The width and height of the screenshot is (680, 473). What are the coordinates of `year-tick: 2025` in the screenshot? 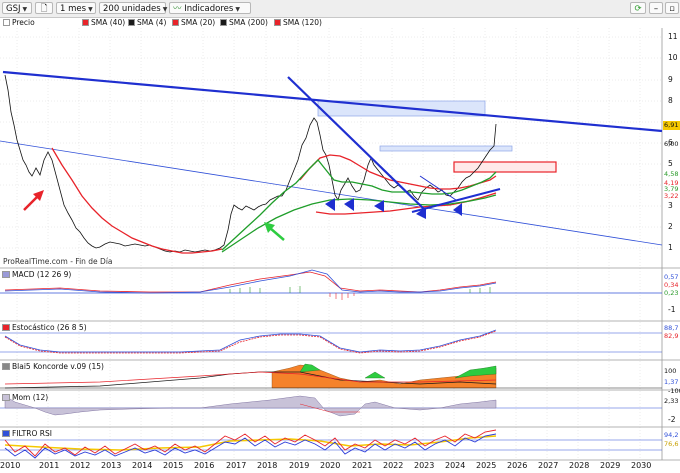 It's located at (486, 465).